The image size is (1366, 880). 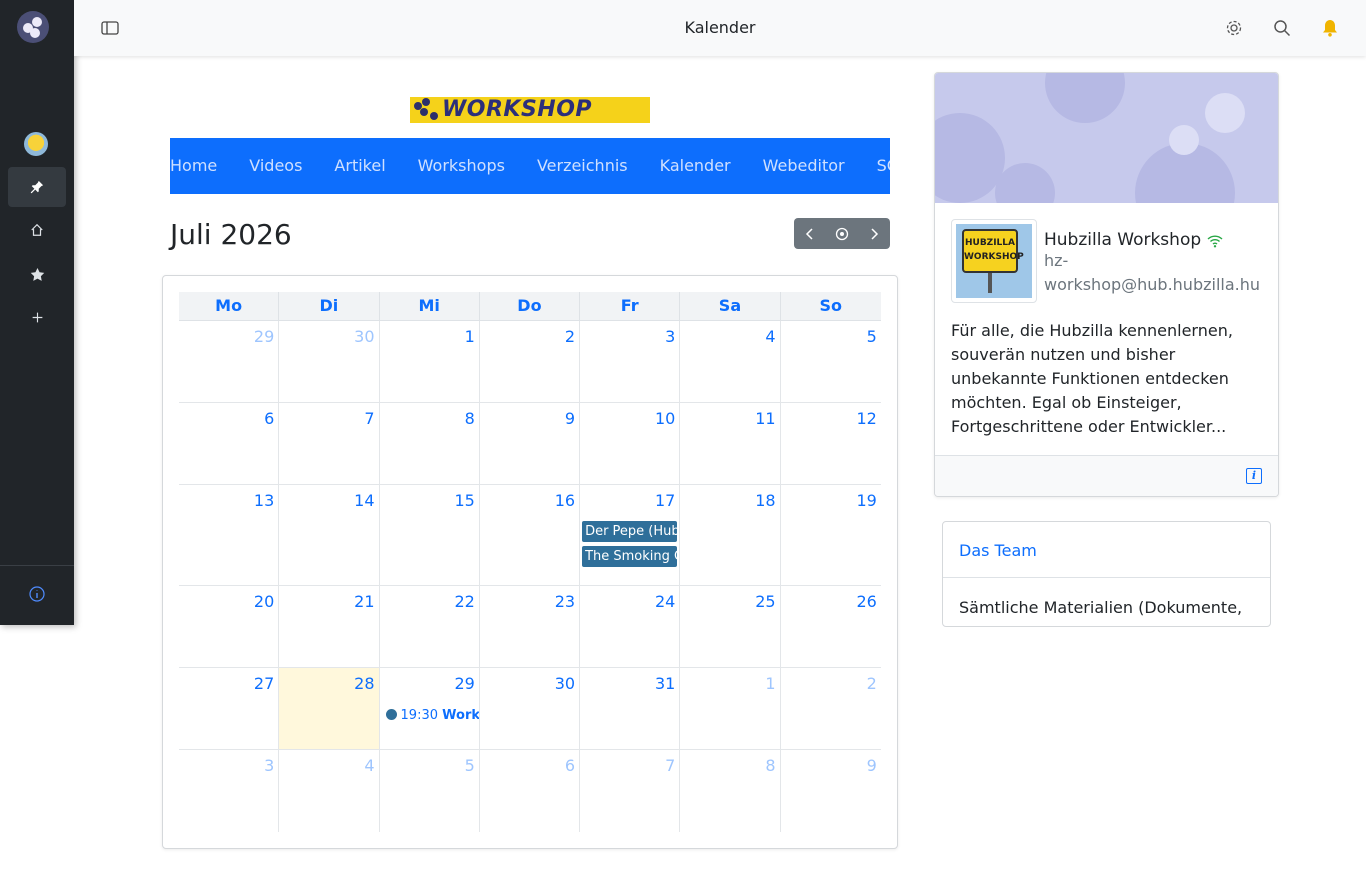 What do you see at coordinates (1234, 28) in the screenshot?
I see `settings-gear-icon` at bounding box center [1234, 28].